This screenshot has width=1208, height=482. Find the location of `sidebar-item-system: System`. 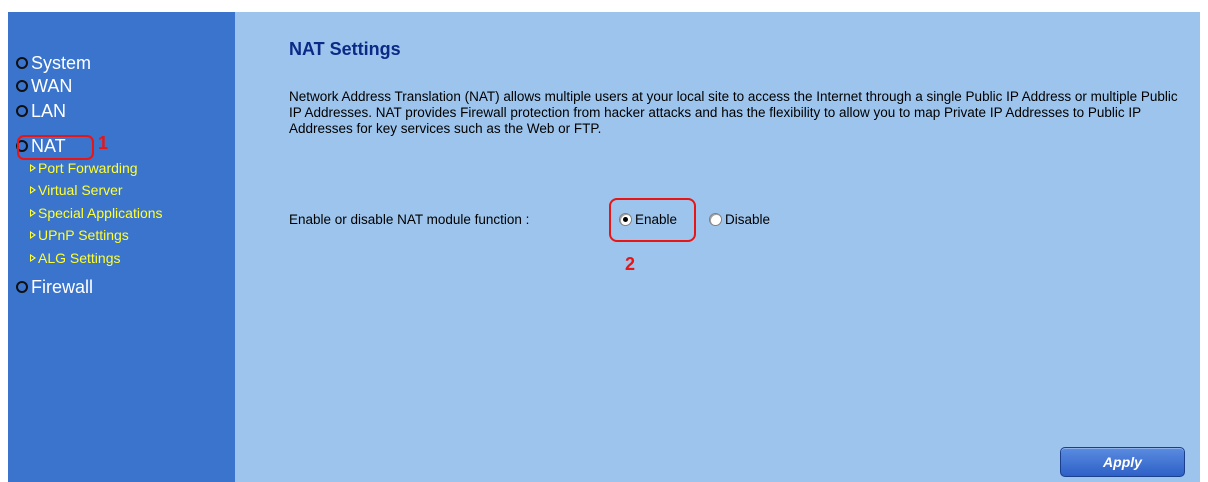

sidebar-item-system: System is located at coordinates (53, 63).